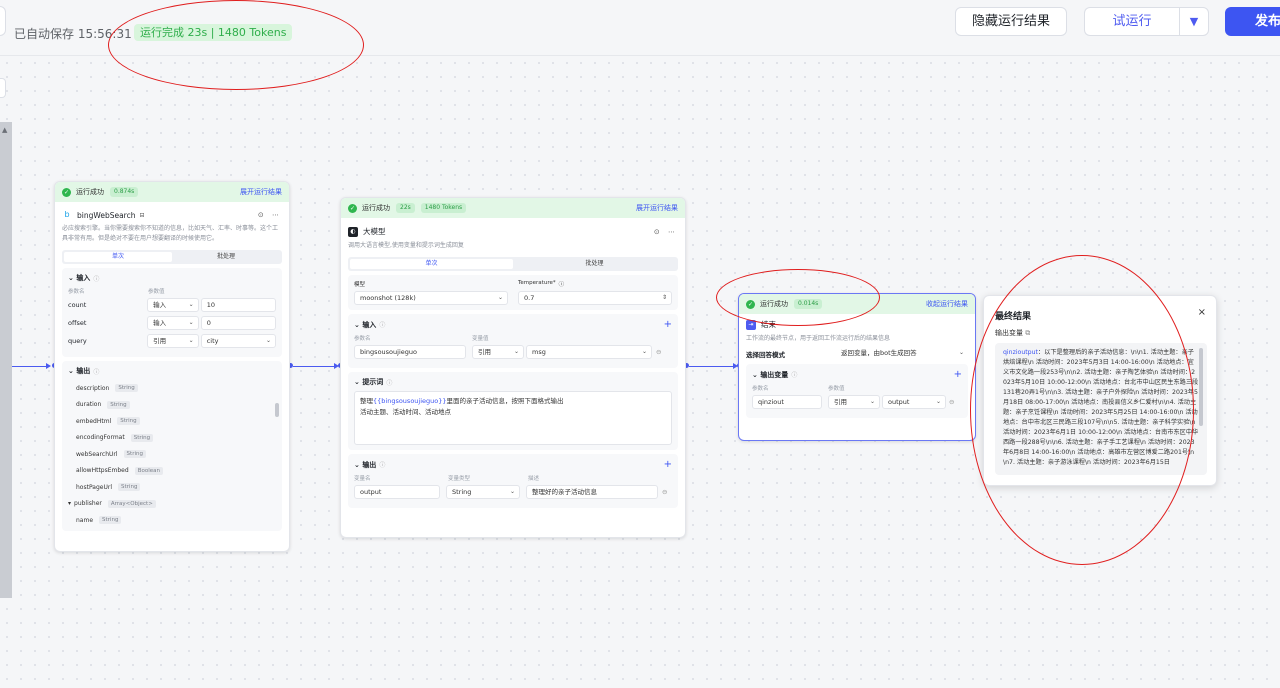 The height and width of the screenshot is (688, 1280). Describe the element at coordinates (1131, 21) in the screenshot. I see `try-run-button: 试运行` at that location.